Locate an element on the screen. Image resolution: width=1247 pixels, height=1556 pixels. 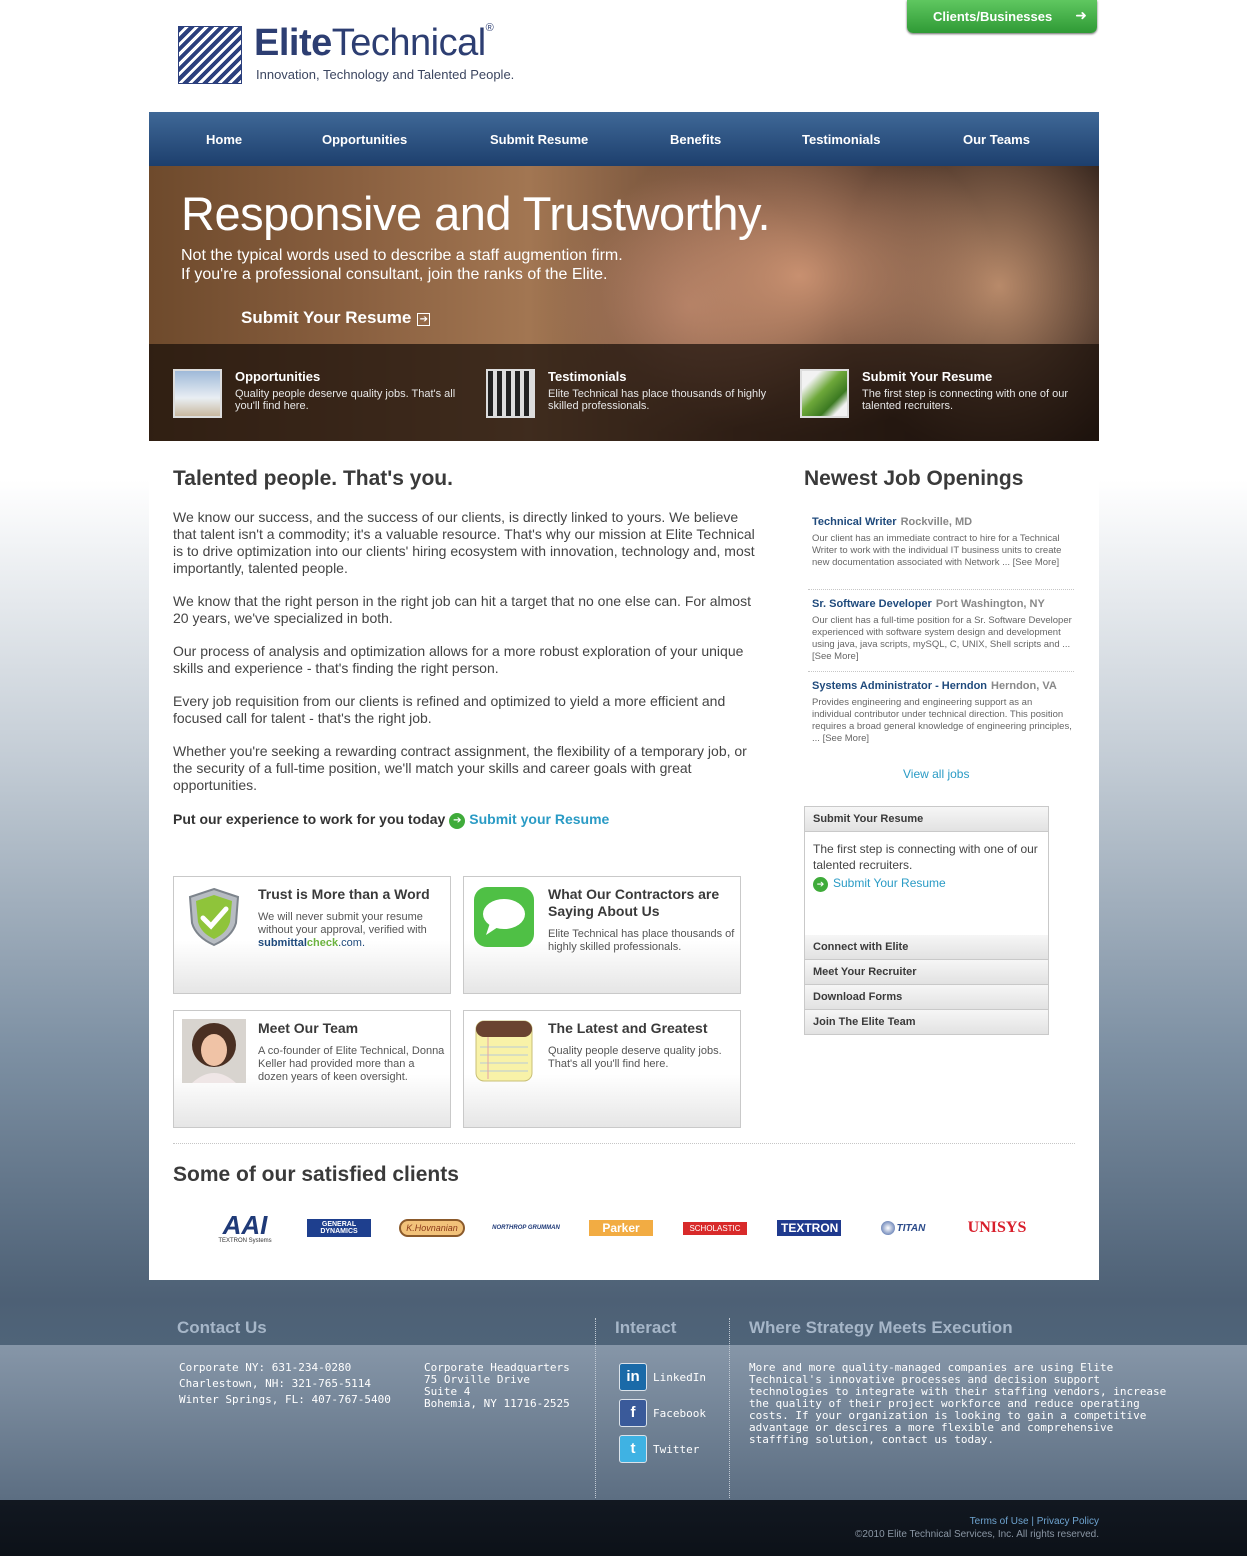
job-location: Port Washington, NY is located at coordinates (990, 604).